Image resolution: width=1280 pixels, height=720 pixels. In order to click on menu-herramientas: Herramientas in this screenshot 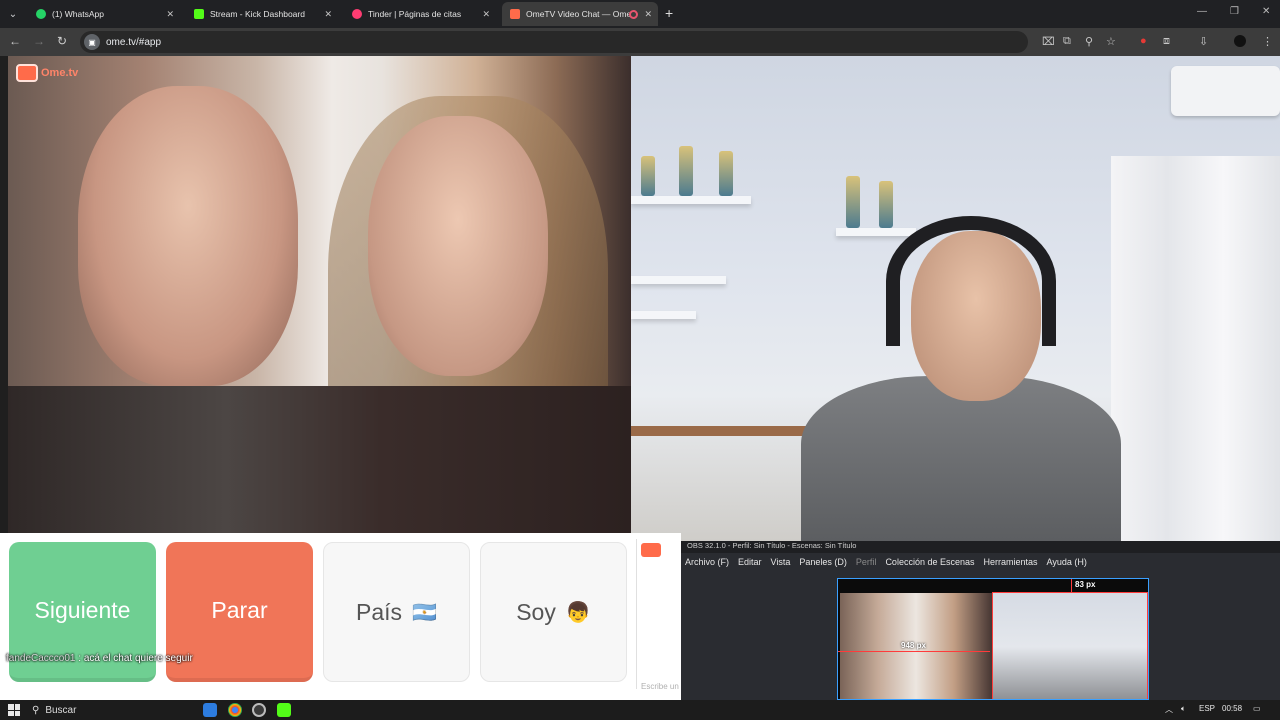, I will do `click(1011, 562)`.